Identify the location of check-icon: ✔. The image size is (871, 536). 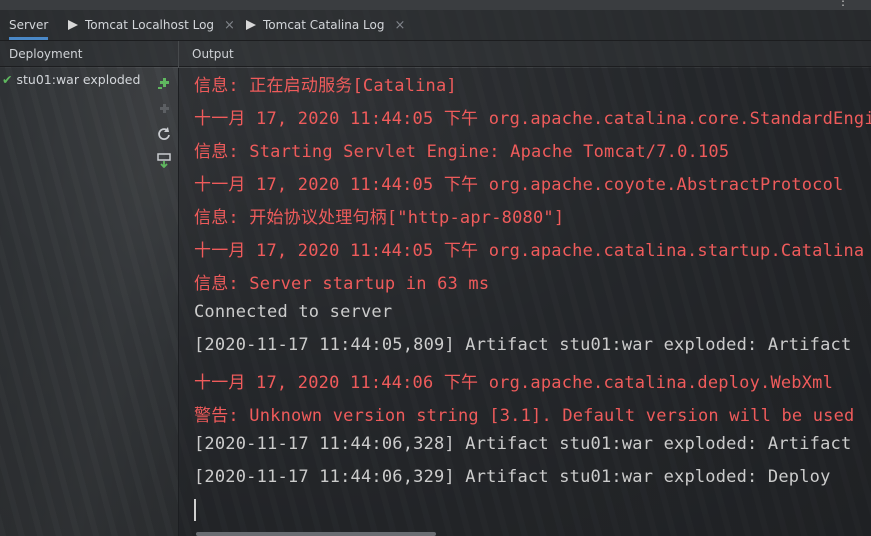
(7, 79).